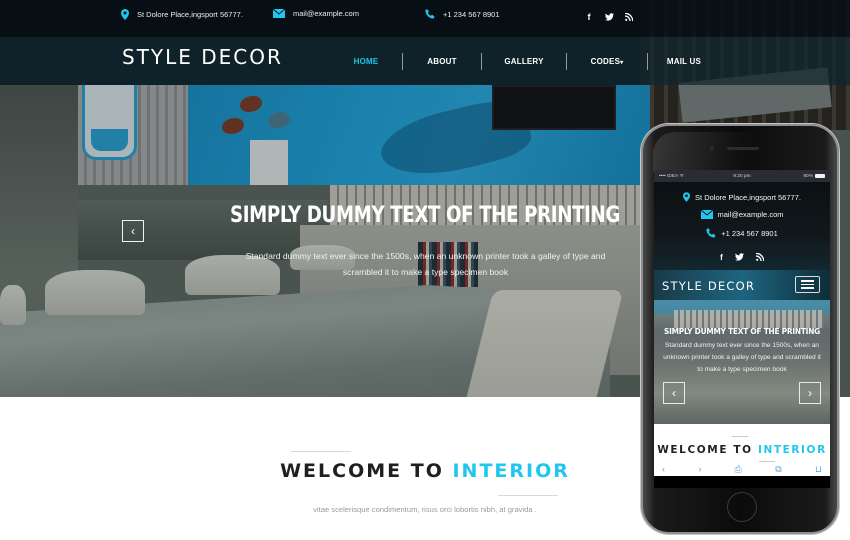 This screenshot has height=540, width=850. I want to click on email-link: mail@example.com, so click(326, 13).